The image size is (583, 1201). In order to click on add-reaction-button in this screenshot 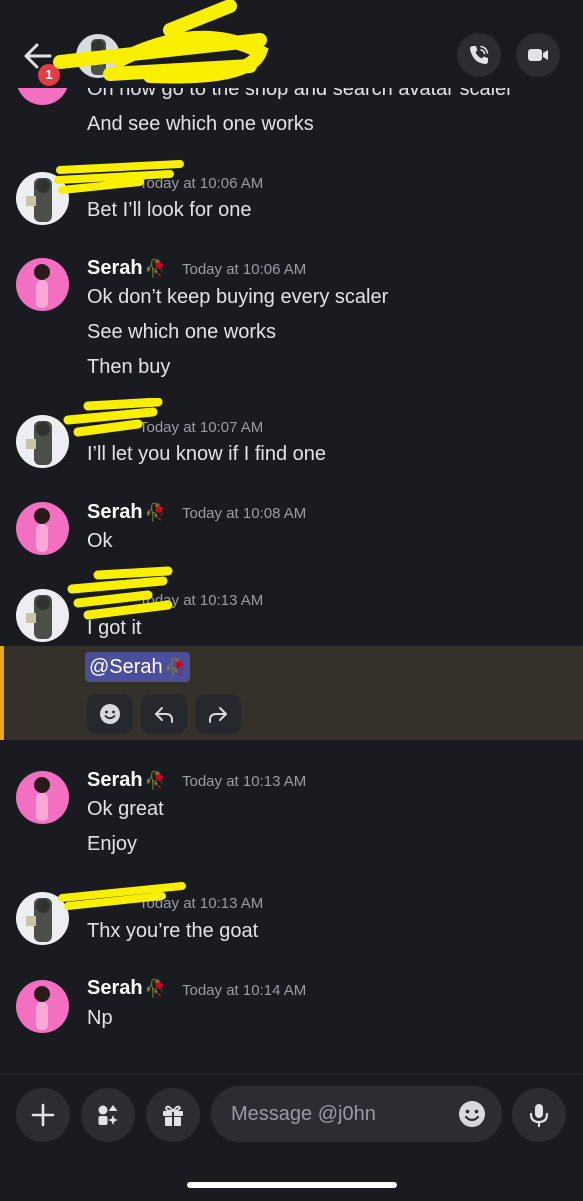, I will do `click(110, 714)`.